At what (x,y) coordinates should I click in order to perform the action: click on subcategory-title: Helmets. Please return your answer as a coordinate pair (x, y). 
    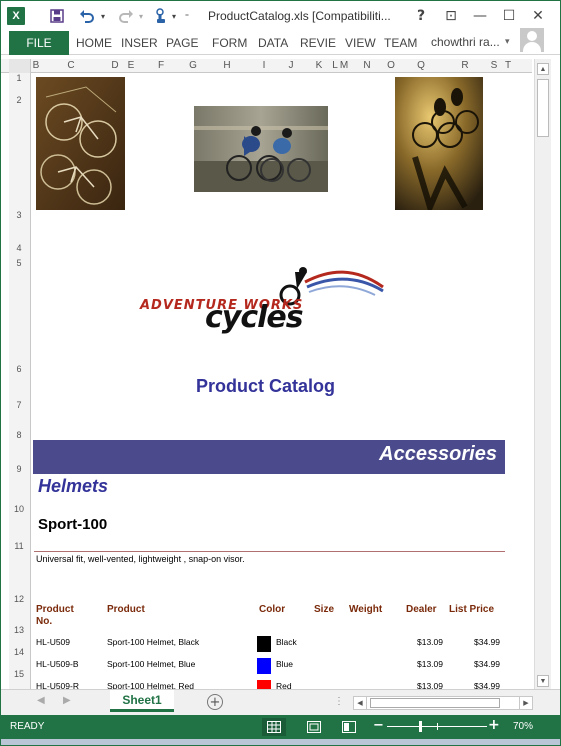
    Looking at the image, I should click on (73, 486).